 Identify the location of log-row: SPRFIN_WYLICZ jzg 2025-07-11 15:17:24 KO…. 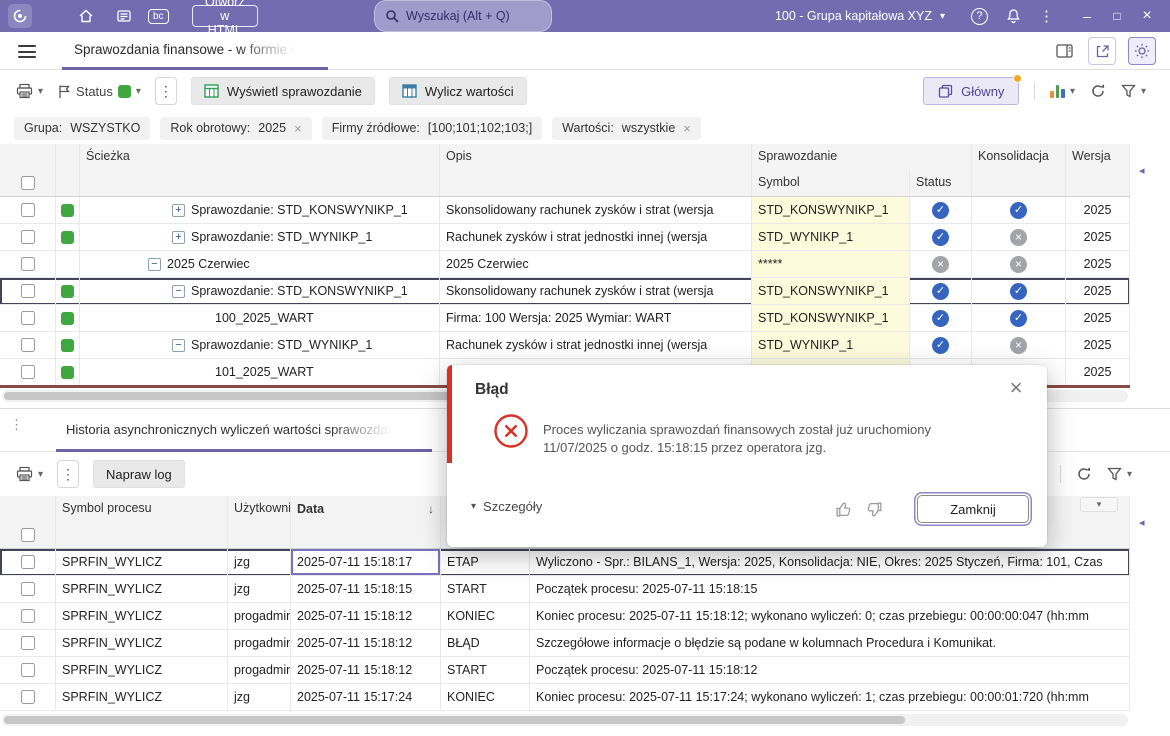
(565, 697).